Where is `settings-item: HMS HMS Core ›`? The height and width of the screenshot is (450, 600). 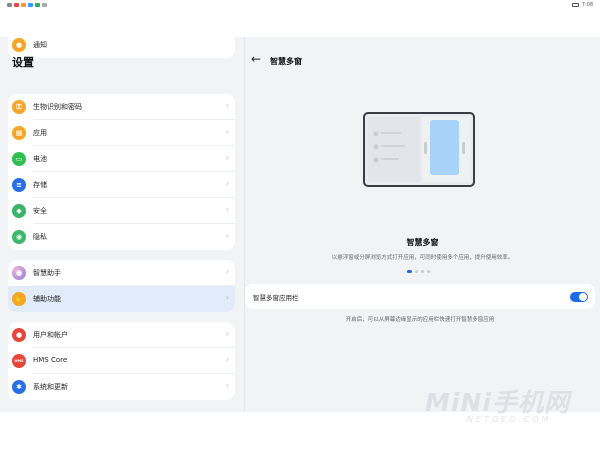 settings-item: HMS HMS Core › is located at coordinates (121, 361).